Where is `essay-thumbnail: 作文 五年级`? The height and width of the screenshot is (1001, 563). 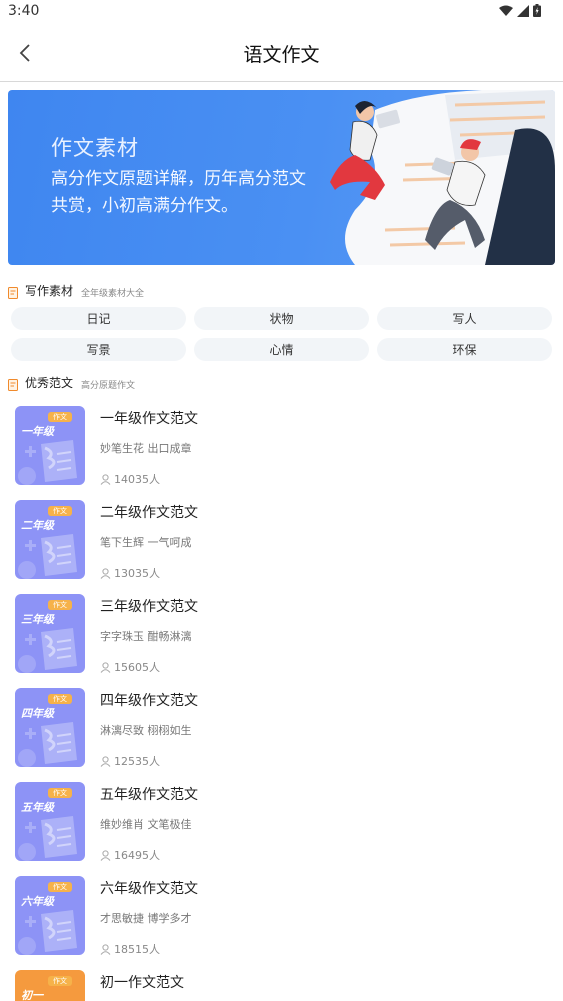 essay-thumbnail: 作文 五年级 is located at coordinates (50, 821).